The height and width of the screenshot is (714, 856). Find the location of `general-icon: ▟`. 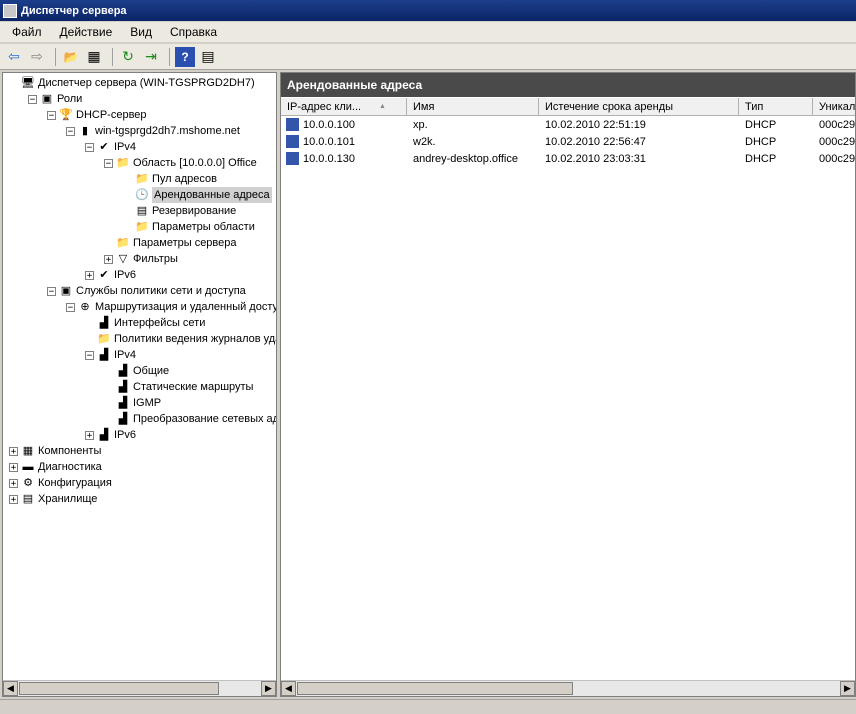

general-icon: ▟ is located at coordinates (123, 371).